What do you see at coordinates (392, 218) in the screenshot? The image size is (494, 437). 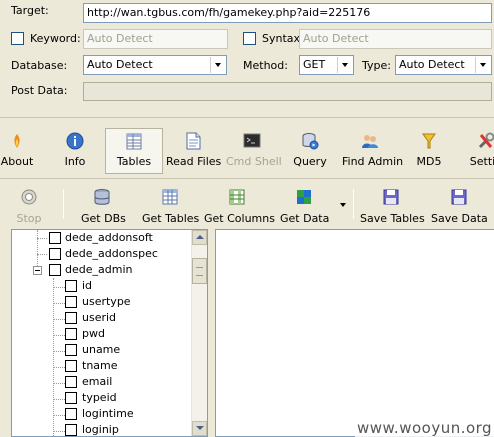 I see `save-tables-label: Save Tables` at bounding box center [392, 218].